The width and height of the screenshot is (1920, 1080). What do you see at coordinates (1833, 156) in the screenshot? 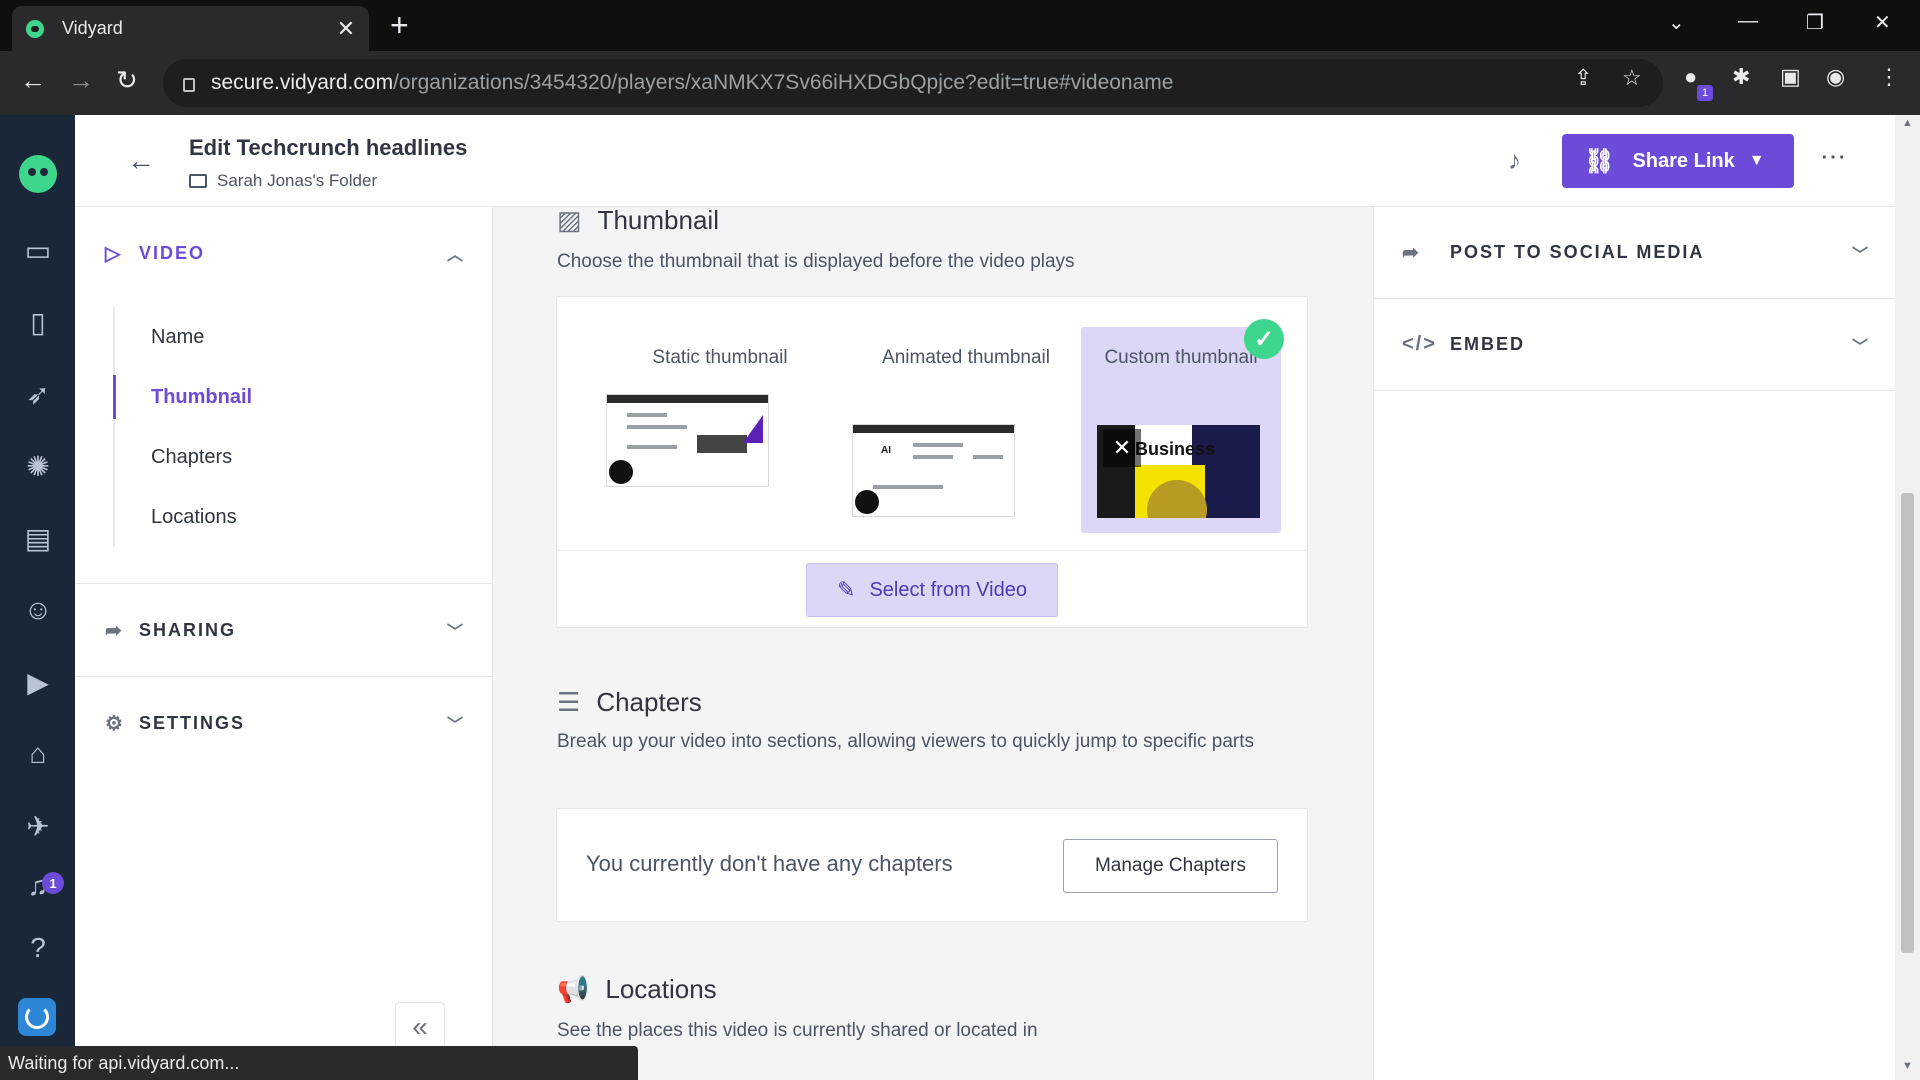
I see `more-options-icon: ⋯` at bounding box center [1833, 156].